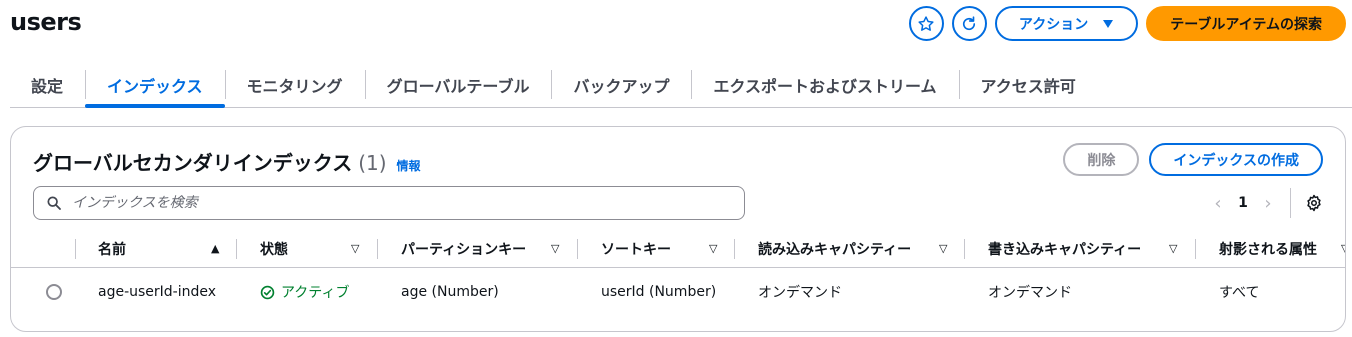 This screenshot has height=337, width=1352. I want to click on delete-button: 削除, so click(1101, 159).